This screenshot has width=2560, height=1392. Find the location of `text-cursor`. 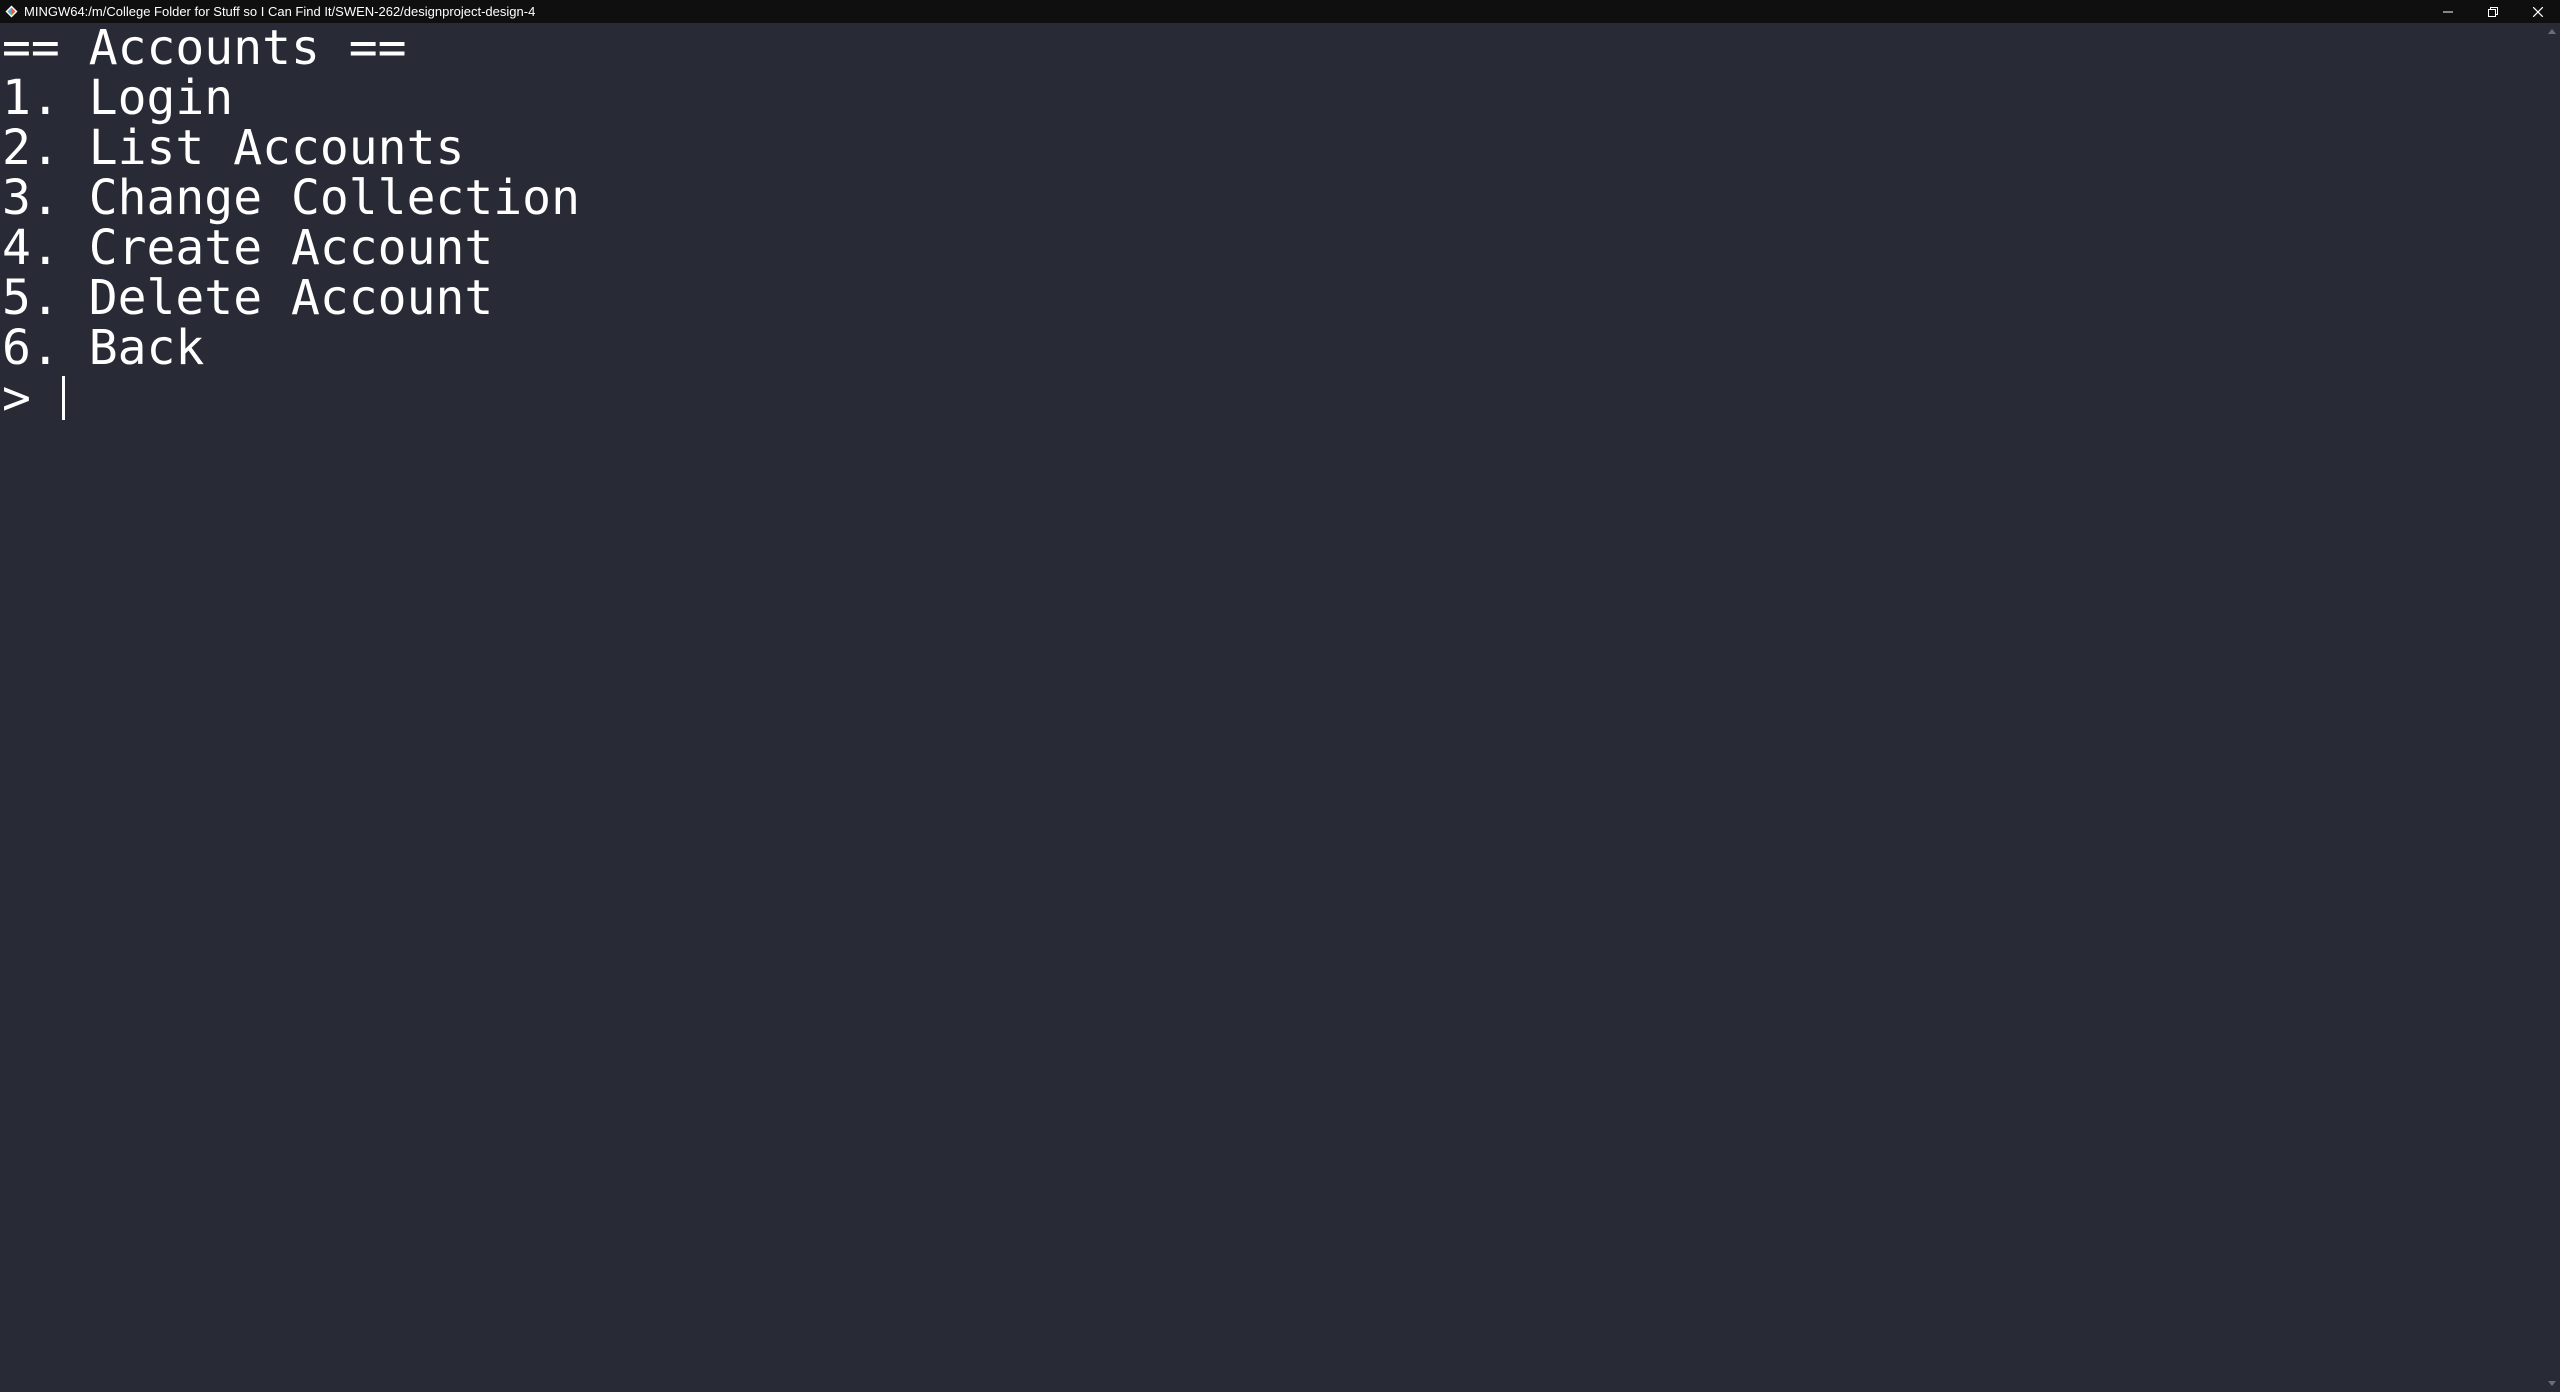

text-cursor is located at coordinates (63, 398).